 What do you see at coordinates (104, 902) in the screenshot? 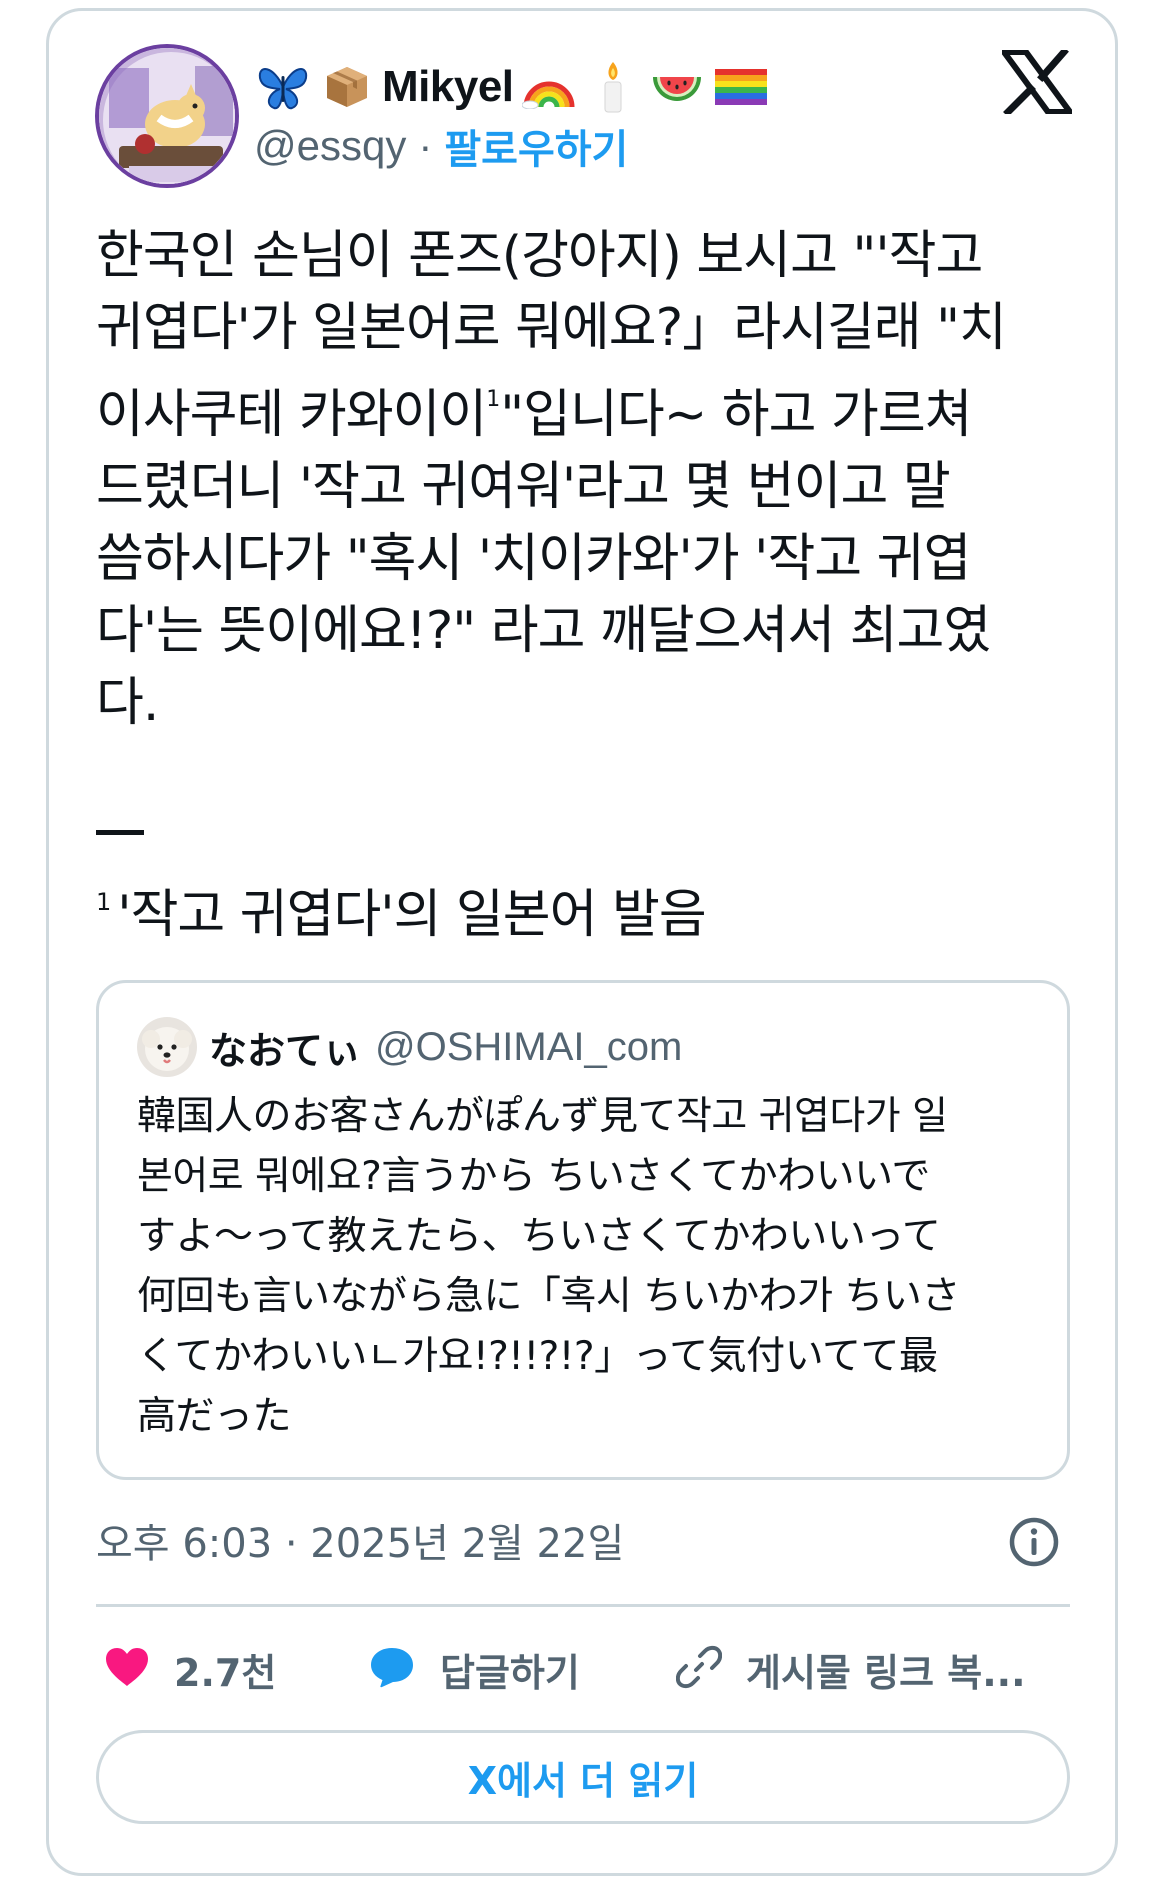
I see `footnote-marker: 1` at bounding box center [104, 902].